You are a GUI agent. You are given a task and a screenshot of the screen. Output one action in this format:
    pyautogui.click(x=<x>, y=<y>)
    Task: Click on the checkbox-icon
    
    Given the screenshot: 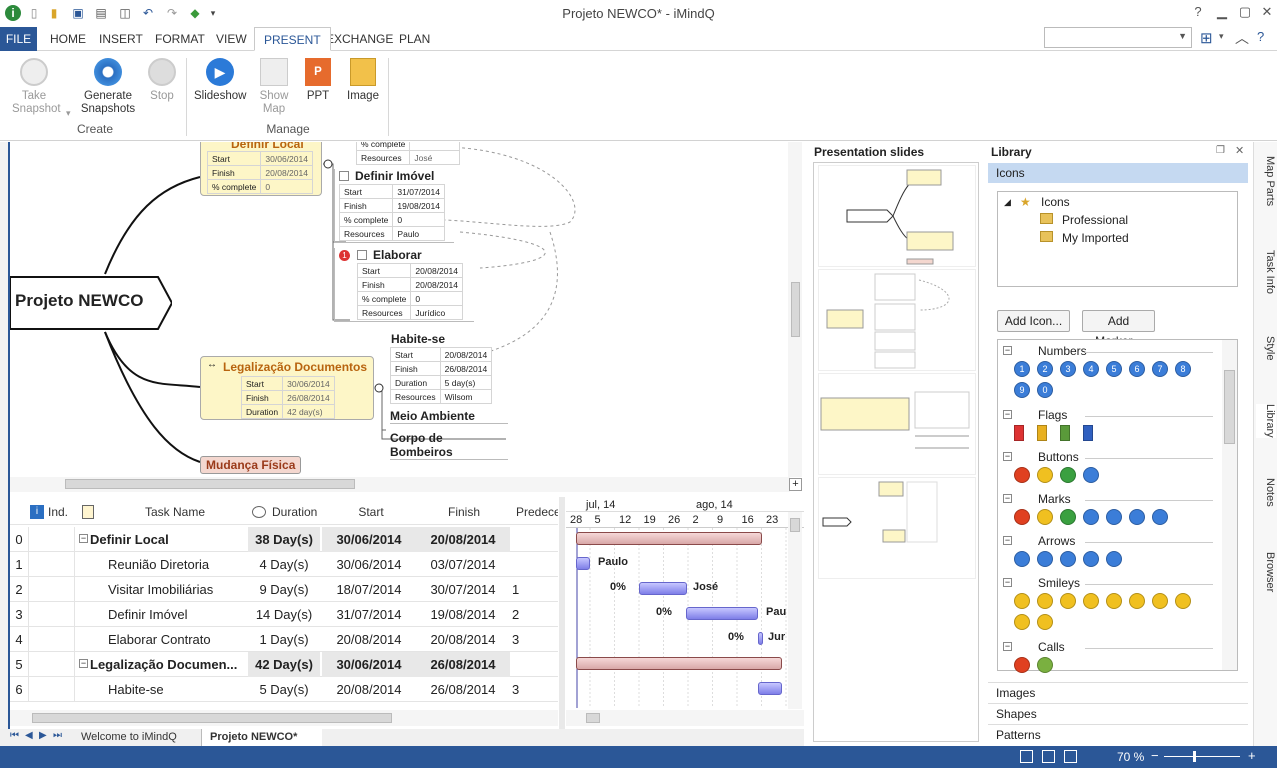 What is the action you would take?
    pyautogui.click(x=344, y=176)
    